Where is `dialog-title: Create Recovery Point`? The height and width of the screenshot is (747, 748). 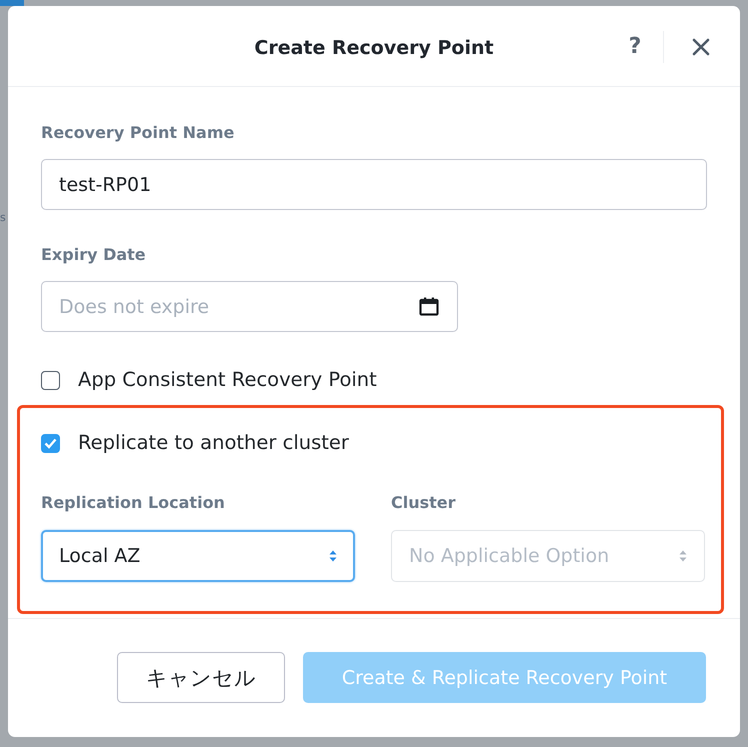 dialog-title: Create Recovery Point is located at coordinates (374, 47).